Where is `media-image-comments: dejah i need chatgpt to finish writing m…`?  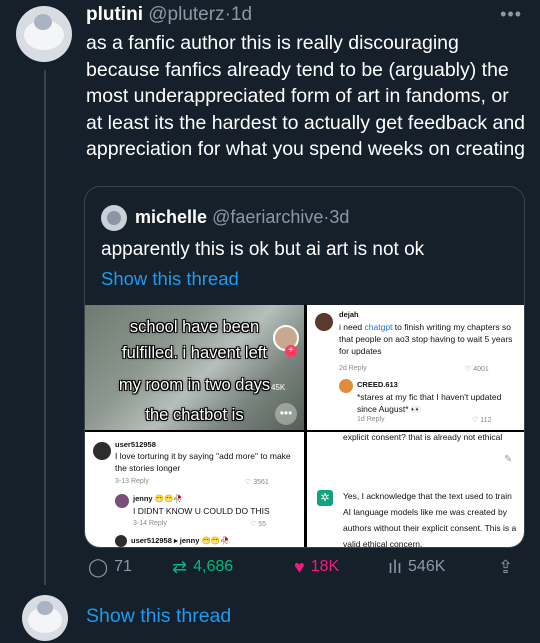
media-image-comments: dejah i need chatgpt to finish writing m… is located at coordinates (415, 367).